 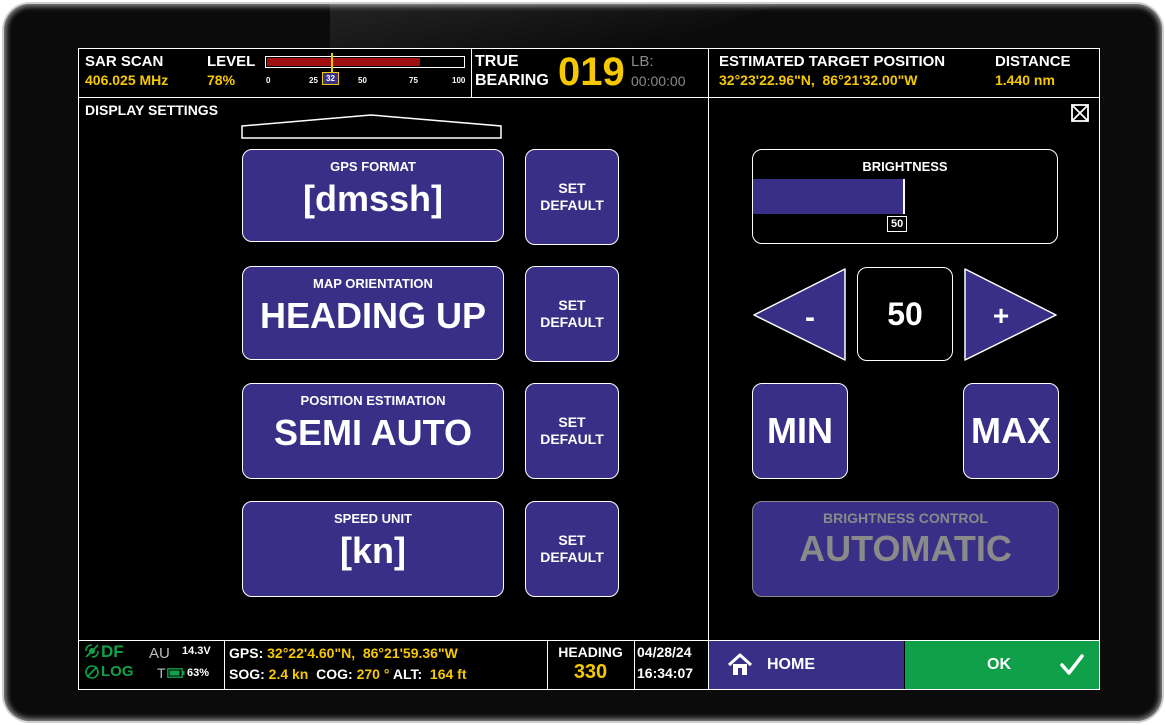 What do you see at coordinates (127, 80) in the screenshot?
I see `frequency-value: 406.025 MHz` at bounding box center [127, 80].